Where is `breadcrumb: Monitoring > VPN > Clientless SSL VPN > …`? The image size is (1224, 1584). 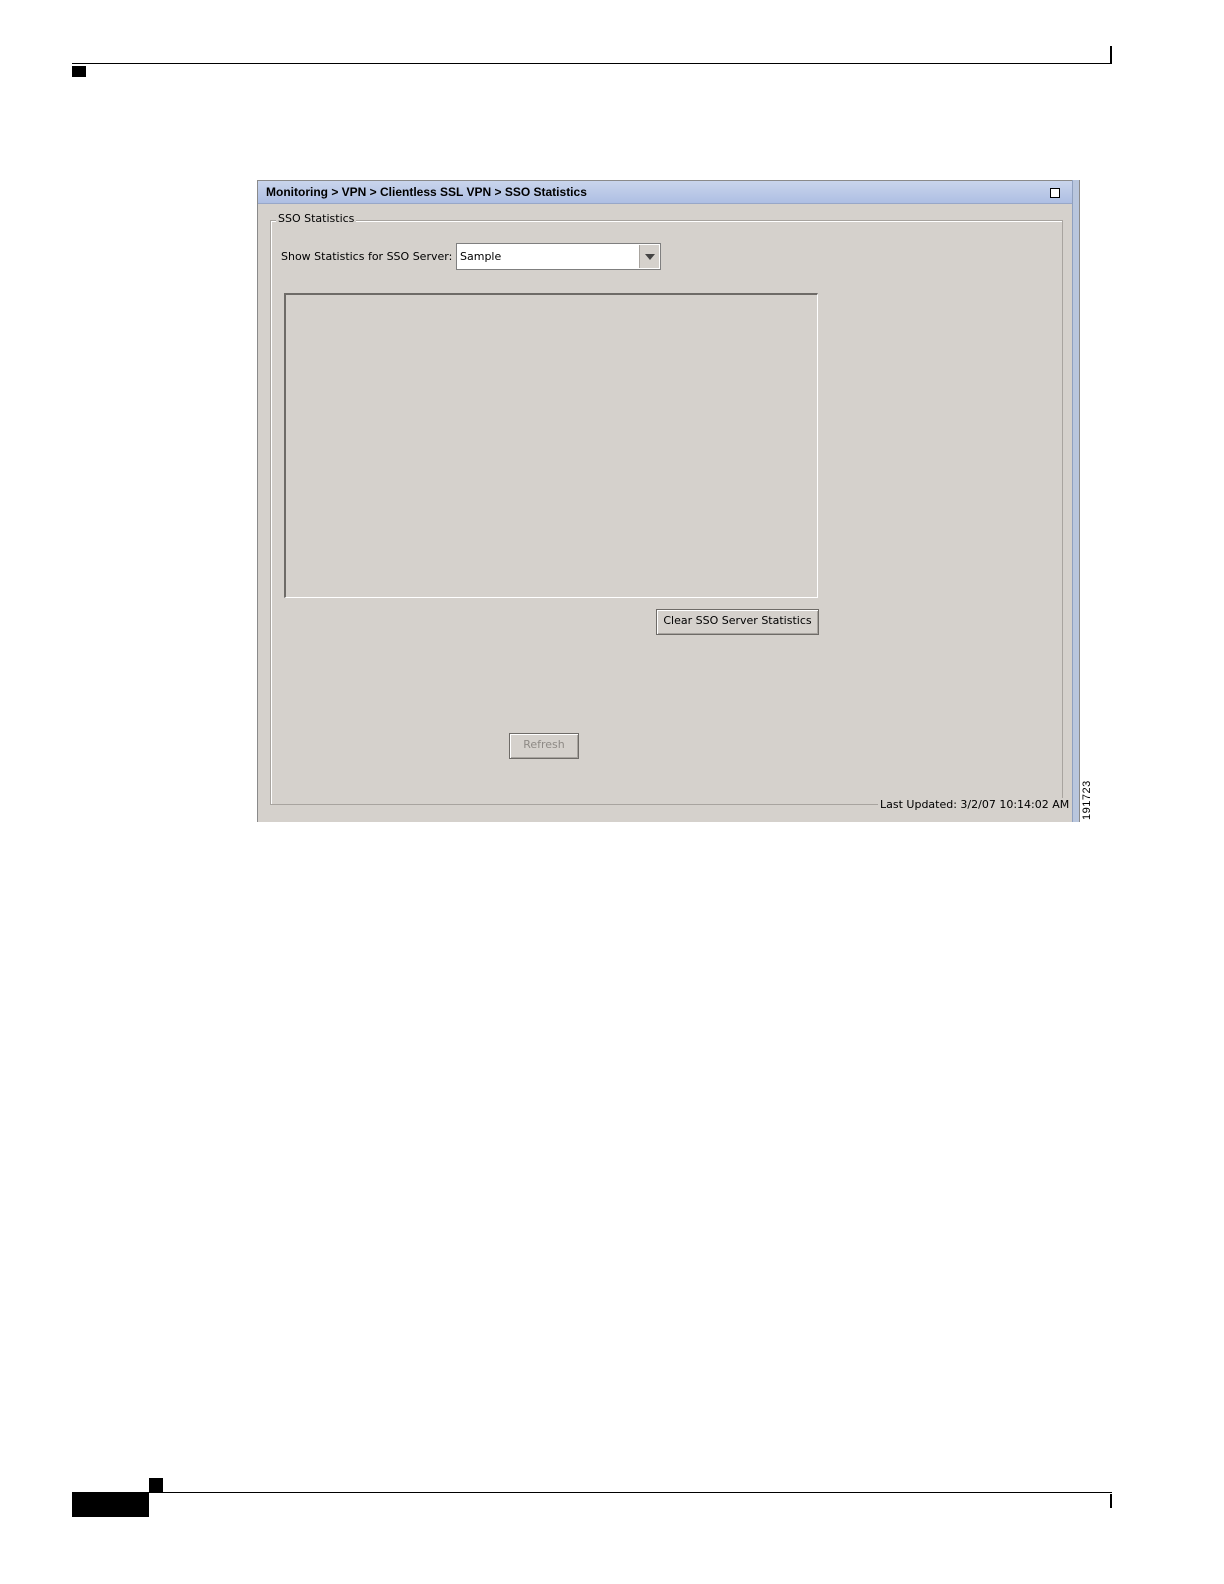 breadcrumb: Monitoring > VPN > Clientless SSL VPN > … is located at coordinates (426, 192).